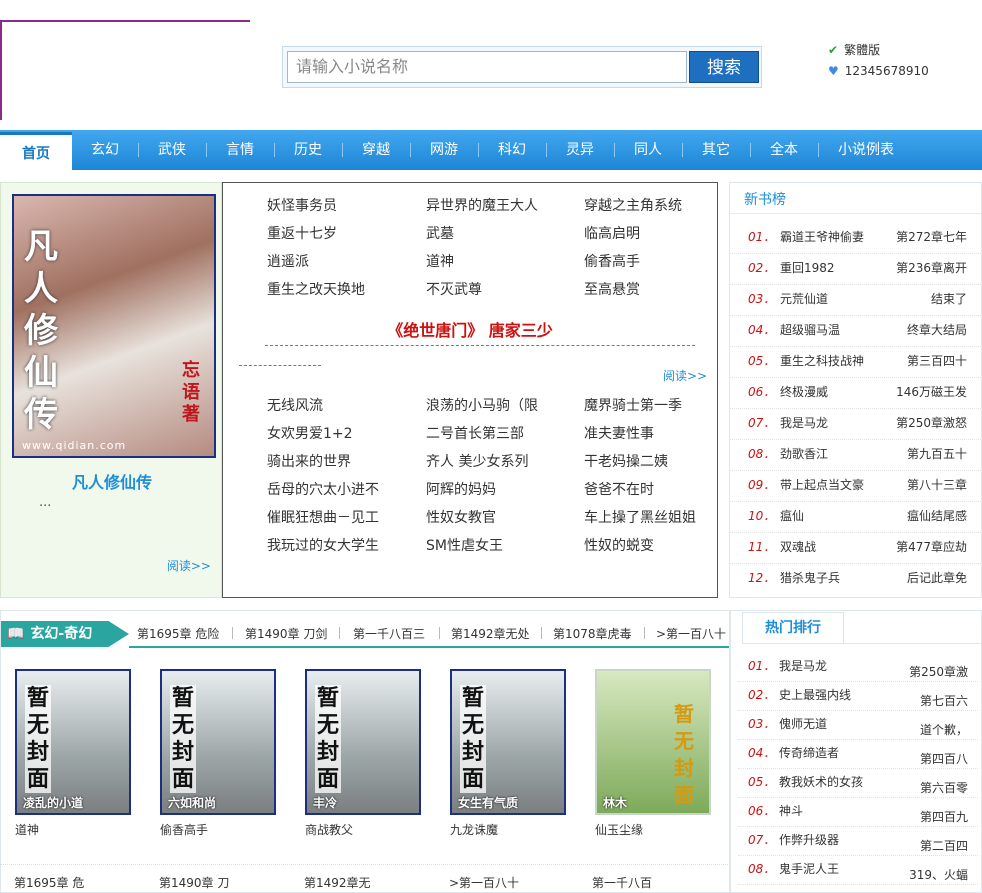  What do you see at coordinates (659, 433) in the screenshot?
I see `list-item: 准夫妻性事` at bounding box center [659, 433].